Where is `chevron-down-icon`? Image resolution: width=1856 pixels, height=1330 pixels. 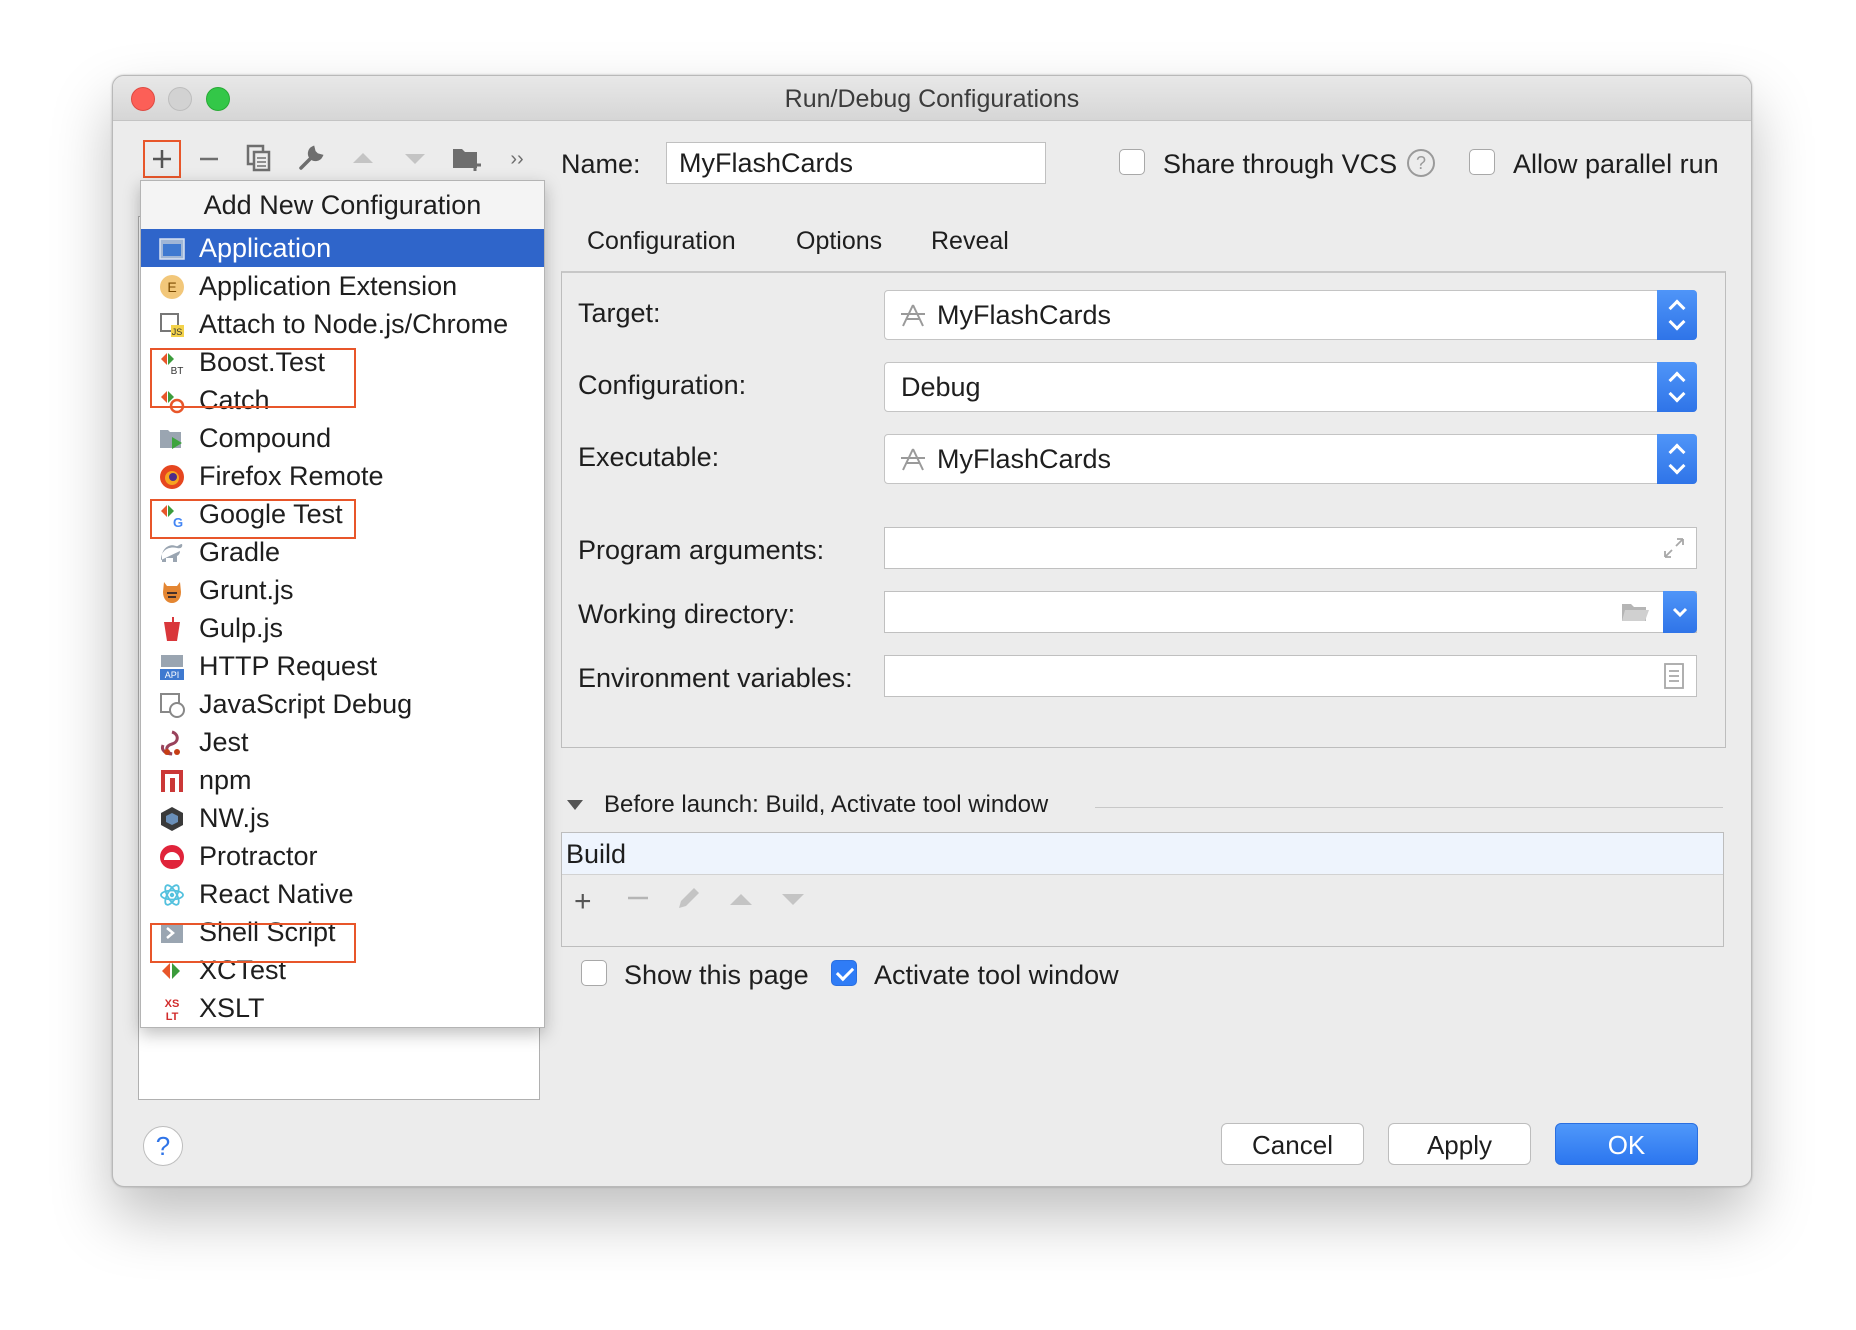 chevron-down-icon is located at coordinates (1680, 612).